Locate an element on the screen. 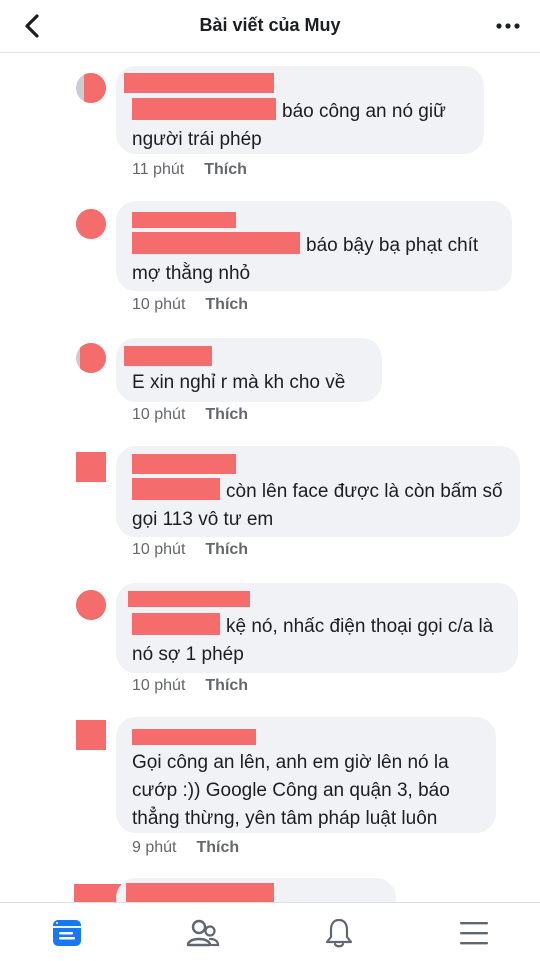  bottom-tab-bar is located at coordinates (270, 931).